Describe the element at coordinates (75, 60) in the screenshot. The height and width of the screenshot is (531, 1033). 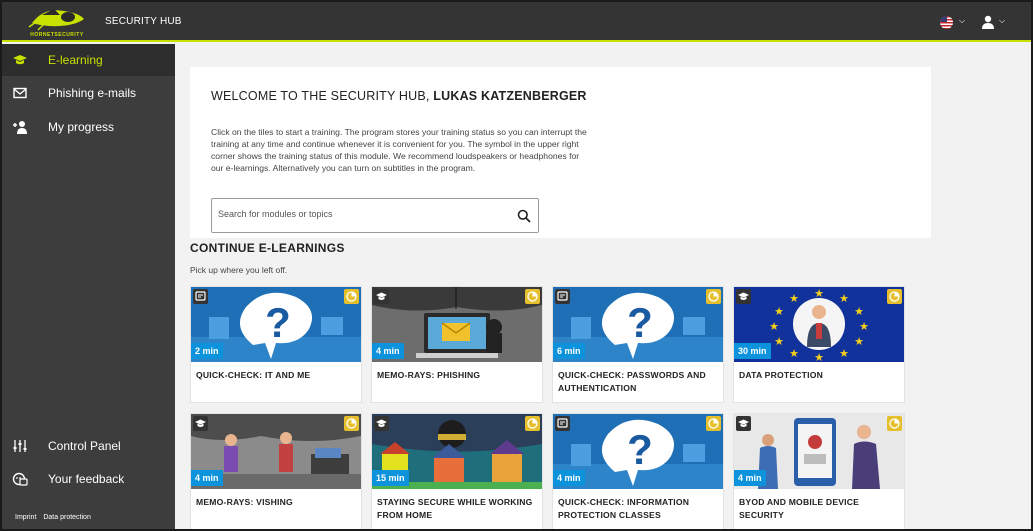
I see `sidebar-item-label: E-learning` at that location.